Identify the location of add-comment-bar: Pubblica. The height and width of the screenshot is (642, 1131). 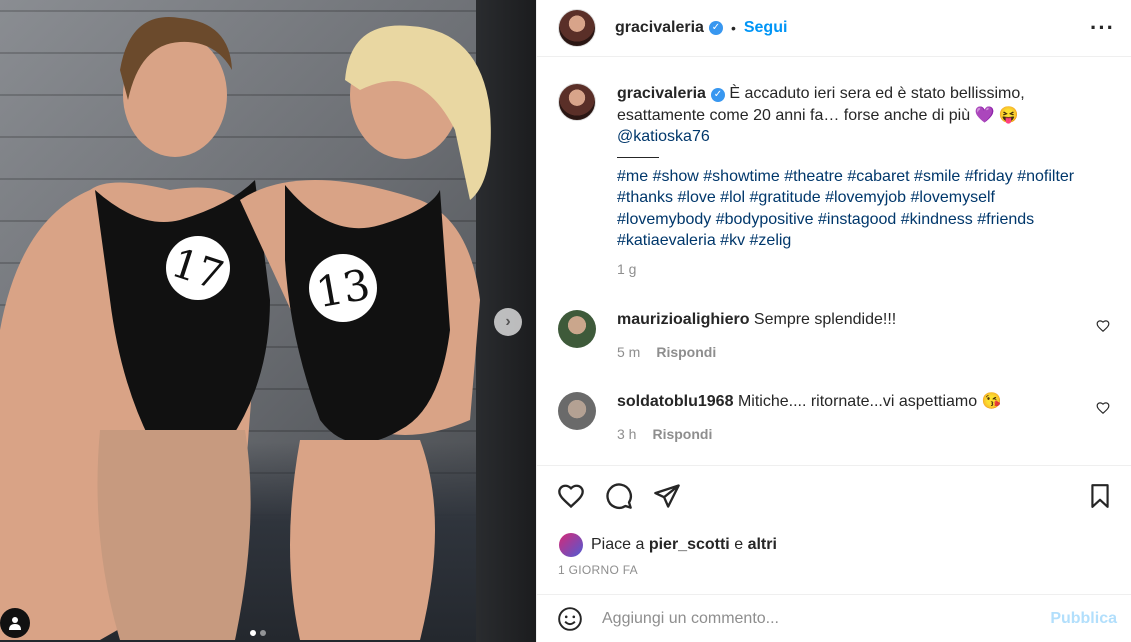
(834, 618).